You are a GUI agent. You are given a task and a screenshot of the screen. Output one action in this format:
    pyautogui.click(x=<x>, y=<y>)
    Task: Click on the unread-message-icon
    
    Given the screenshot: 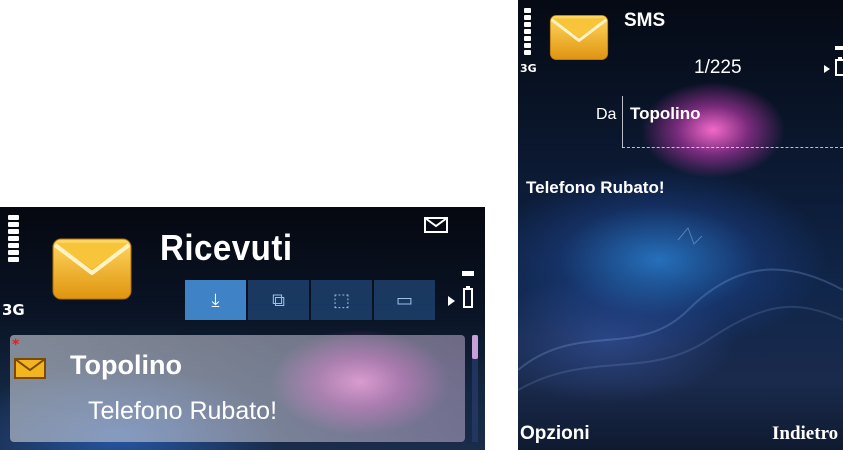 What is the action you would take?
    pyautogui.click(x=30, y=368)
    